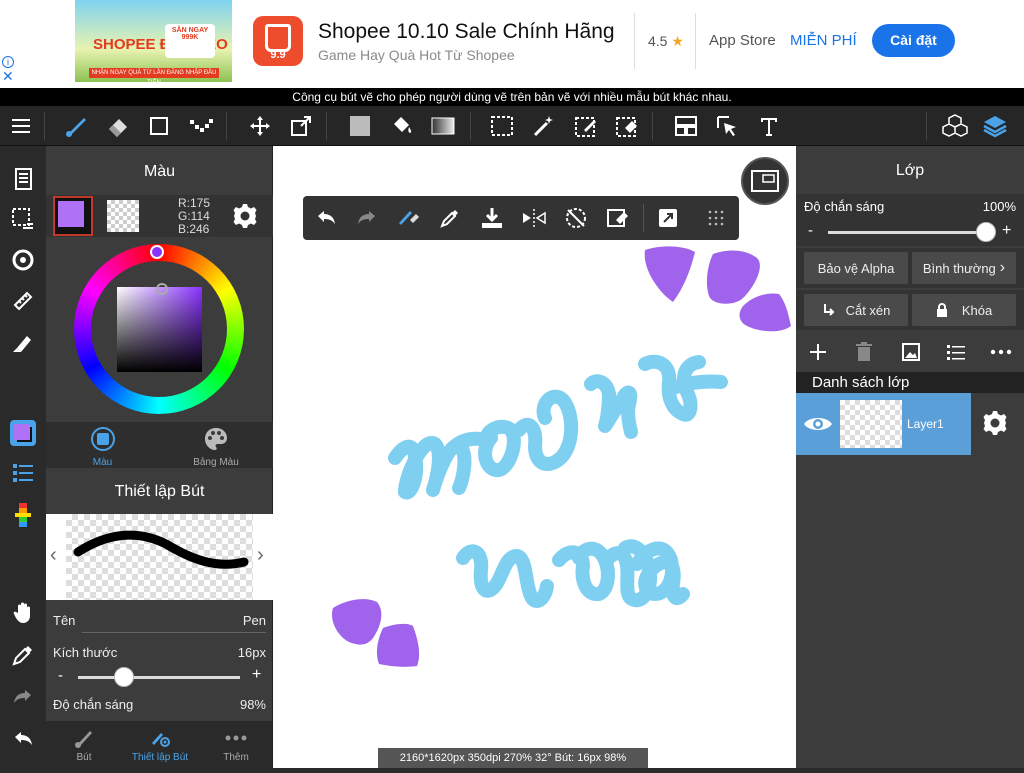  I want to click on delete-layer-icon, so click(864, 354).